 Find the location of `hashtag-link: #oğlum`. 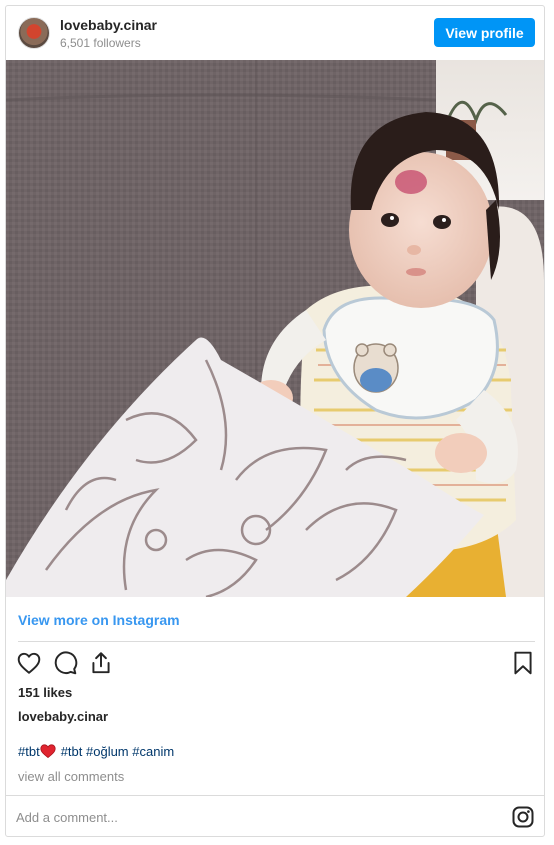

hashtag-link: #oğlum is located at coordinates (107, 751).